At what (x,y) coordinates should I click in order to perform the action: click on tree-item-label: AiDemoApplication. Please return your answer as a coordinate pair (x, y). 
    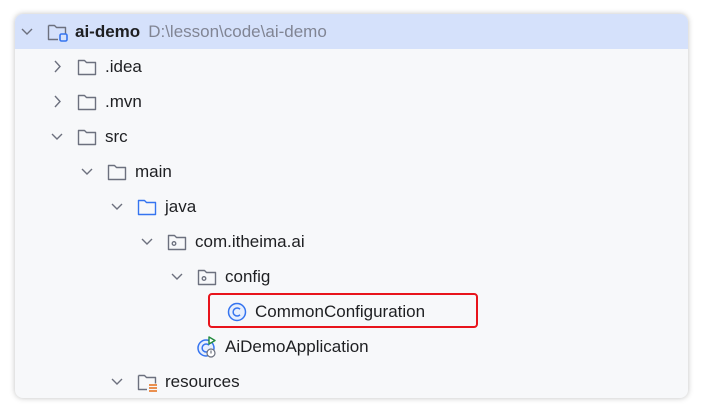
    Looking at the image, I should click on (297, 346).